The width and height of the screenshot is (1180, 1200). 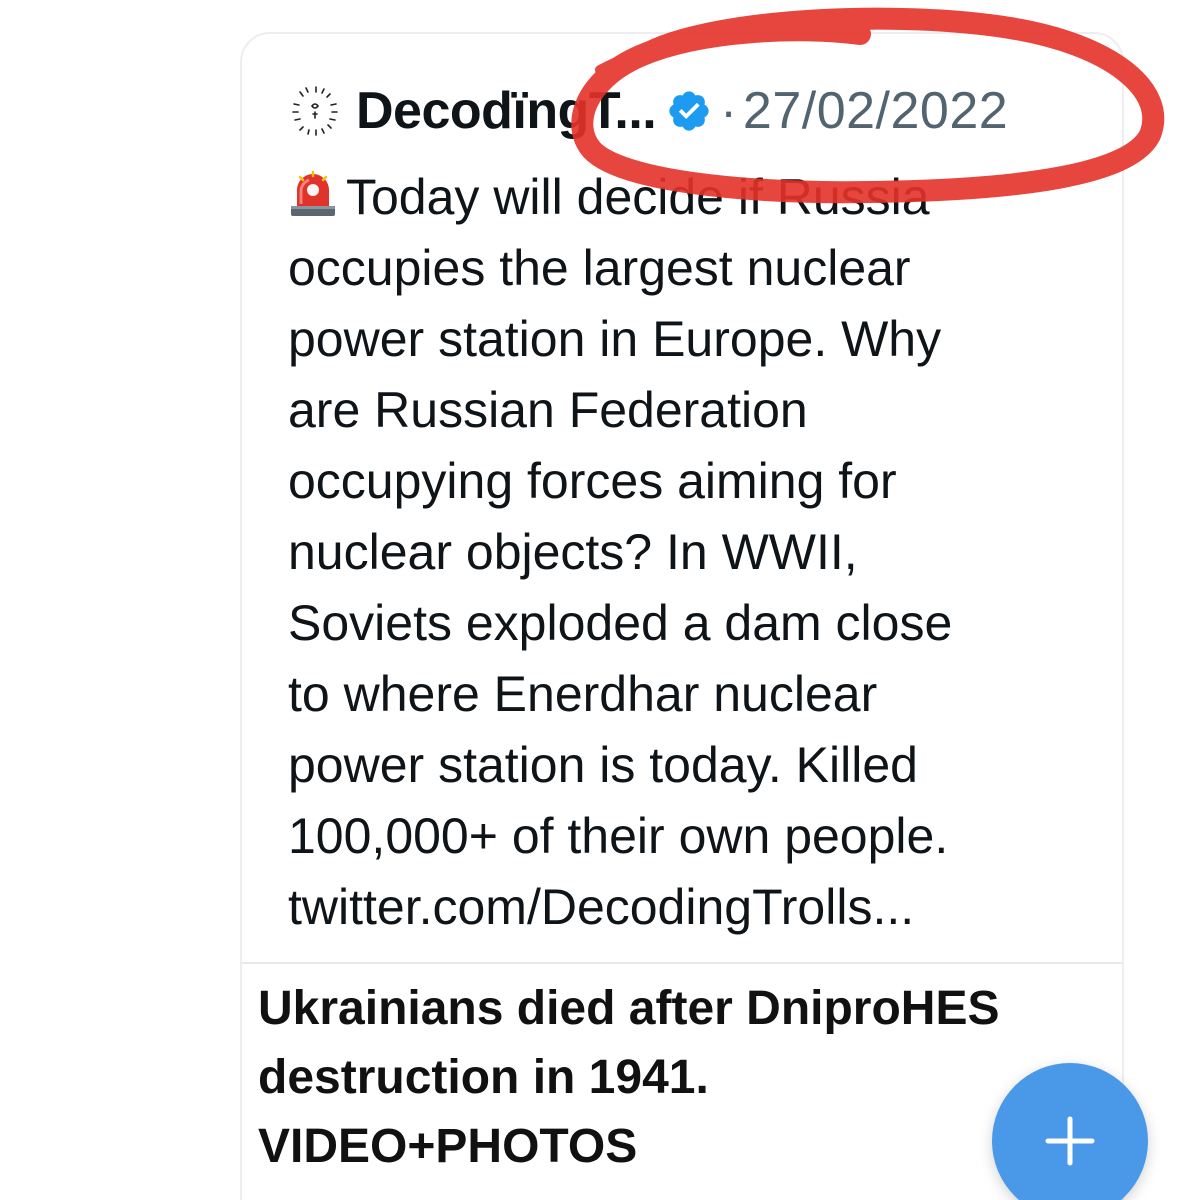 I want to click on compose-button, so click(x=1070, y=1131).